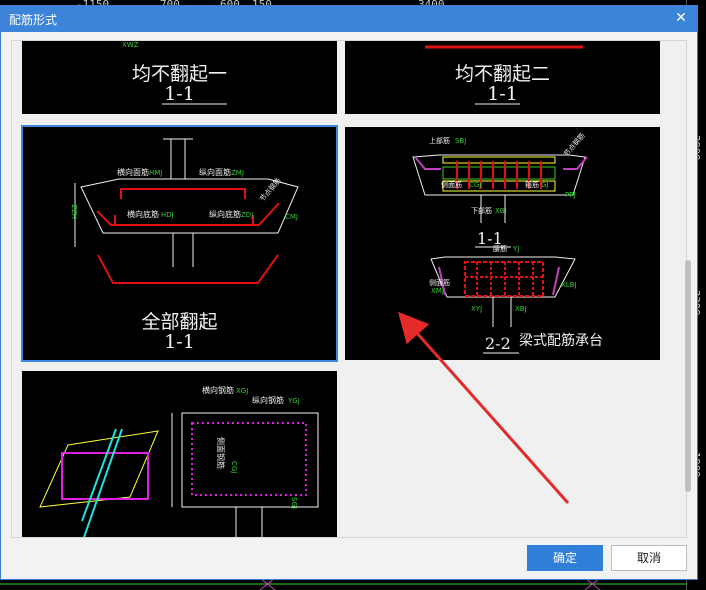  I want to click on dialog-titlebar: 配筋形式 ✕, so click(349, 19).